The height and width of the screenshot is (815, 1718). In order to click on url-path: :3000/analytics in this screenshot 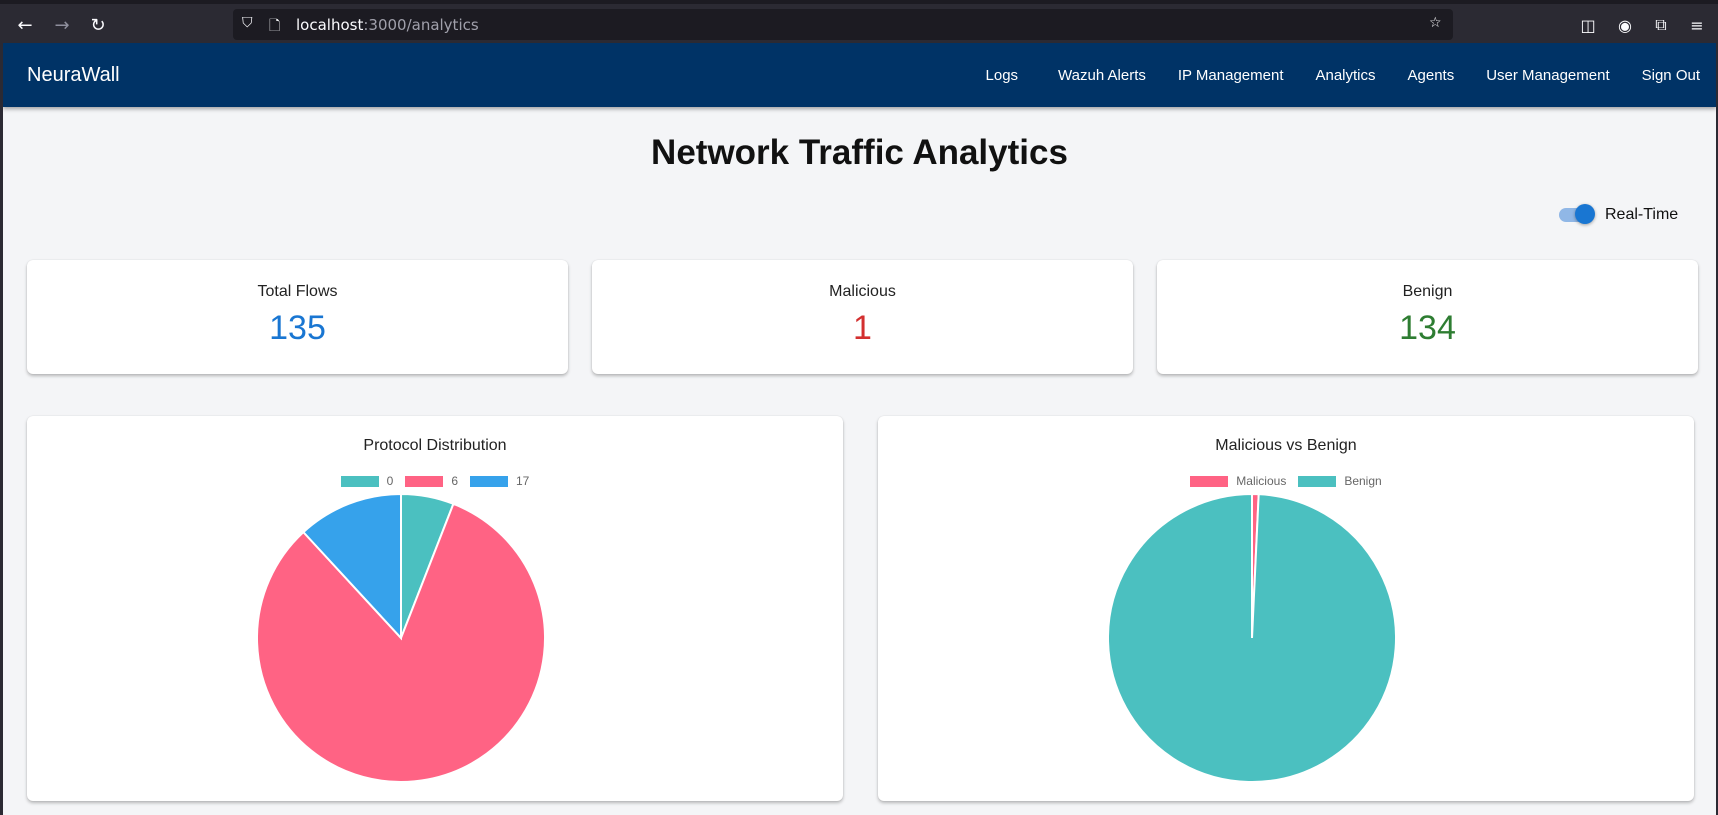, I will do `click(421, 25)`.